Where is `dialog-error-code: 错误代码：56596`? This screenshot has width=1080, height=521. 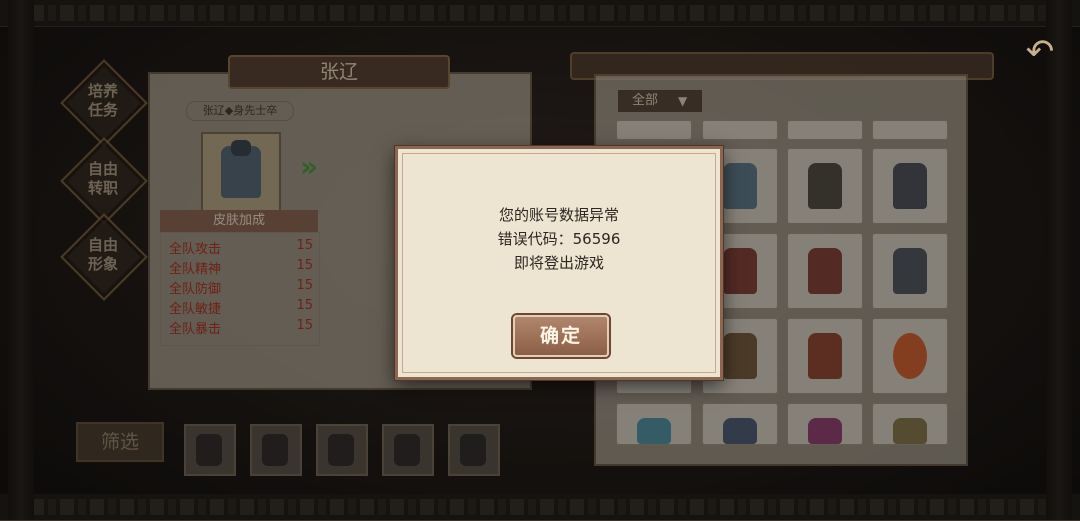
dialog-error-code: 错误代码：56596 is located at coordinates (559, 239).